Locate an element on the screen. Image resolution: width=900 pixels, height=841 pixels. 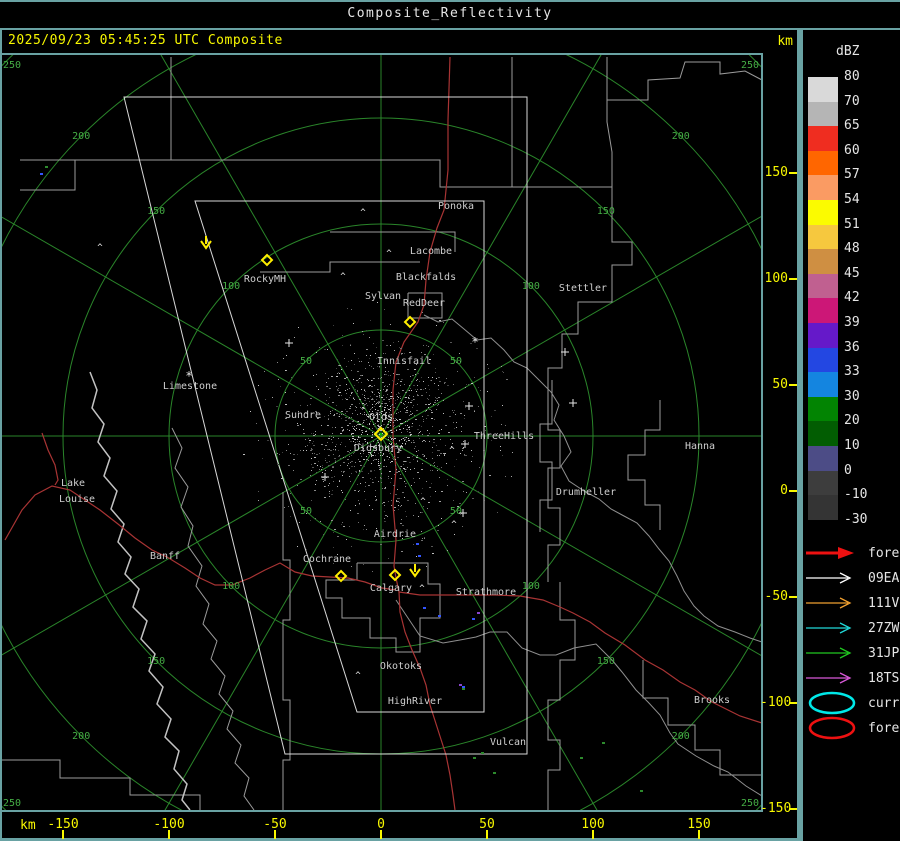
colorbar-value-label: 60 is located at coordinates (852, 150).